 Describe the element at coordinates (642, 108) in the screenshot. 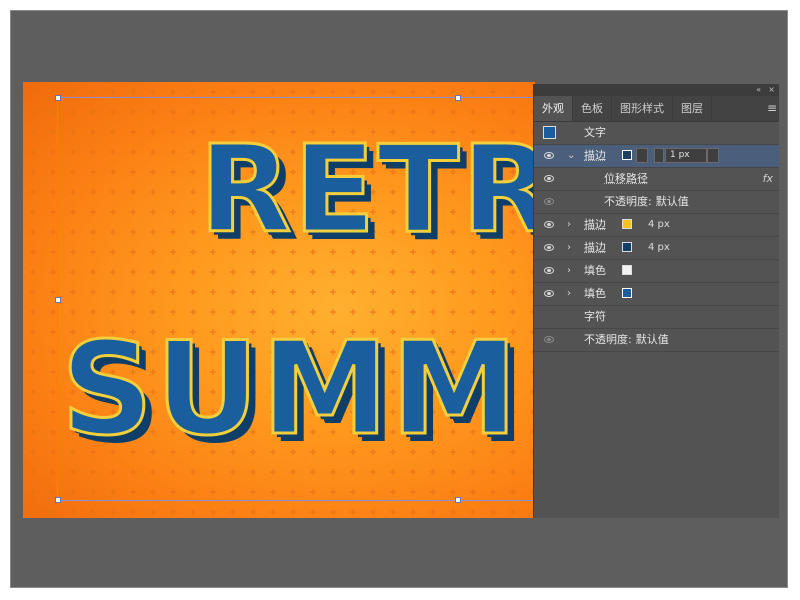

I see `tab-graphic-styles: 图形样式` at that location.